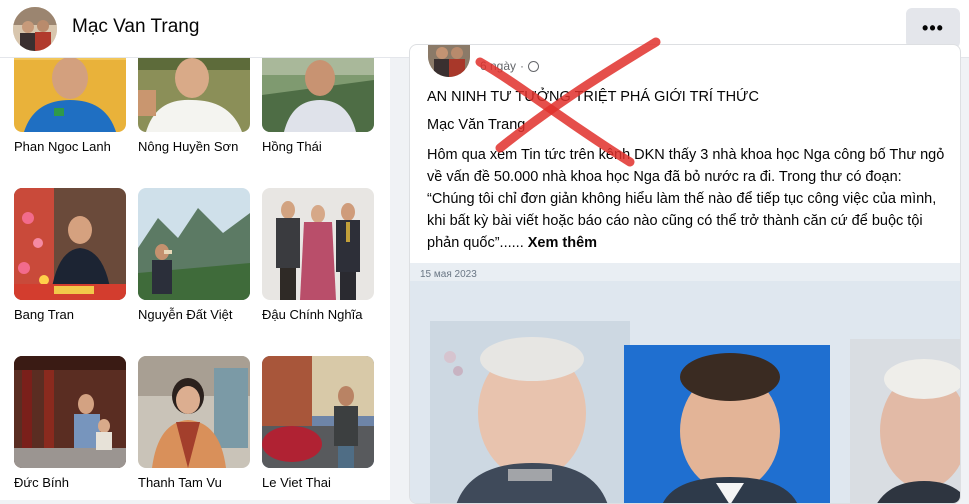 The height and width of the screenshot is (504, 969). I want to click on more-options-button: •••, so click(933, 28).